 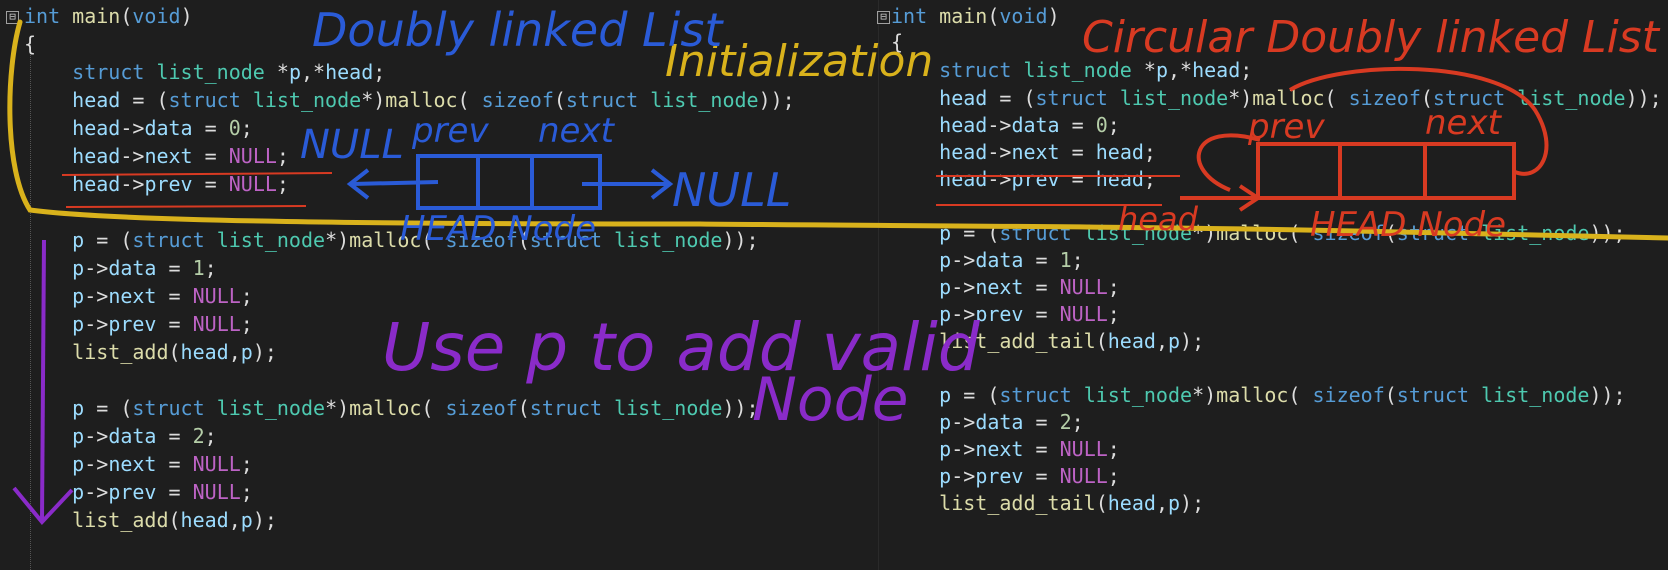 What do you see at coordinates (42, 16) in the screenshot?
I see `code-token: int` at bounding box center [42, 16].